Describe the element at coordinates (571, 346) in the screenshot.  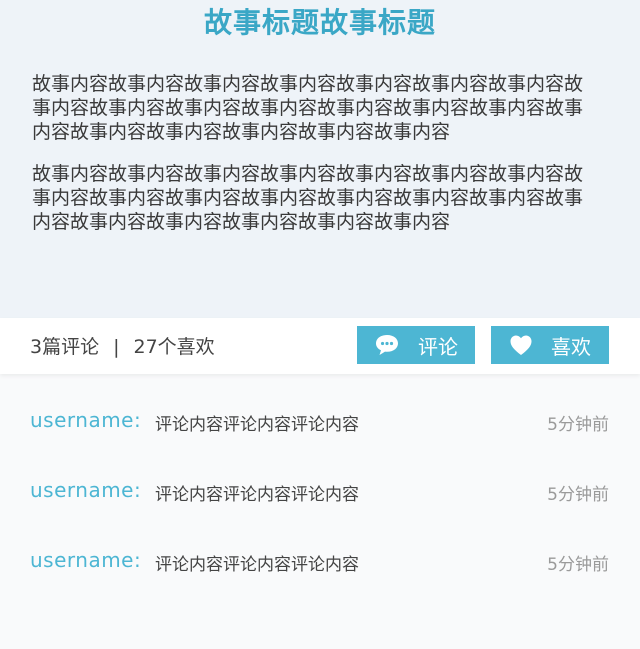
I see `like-button-label: 喜欢` at that location.